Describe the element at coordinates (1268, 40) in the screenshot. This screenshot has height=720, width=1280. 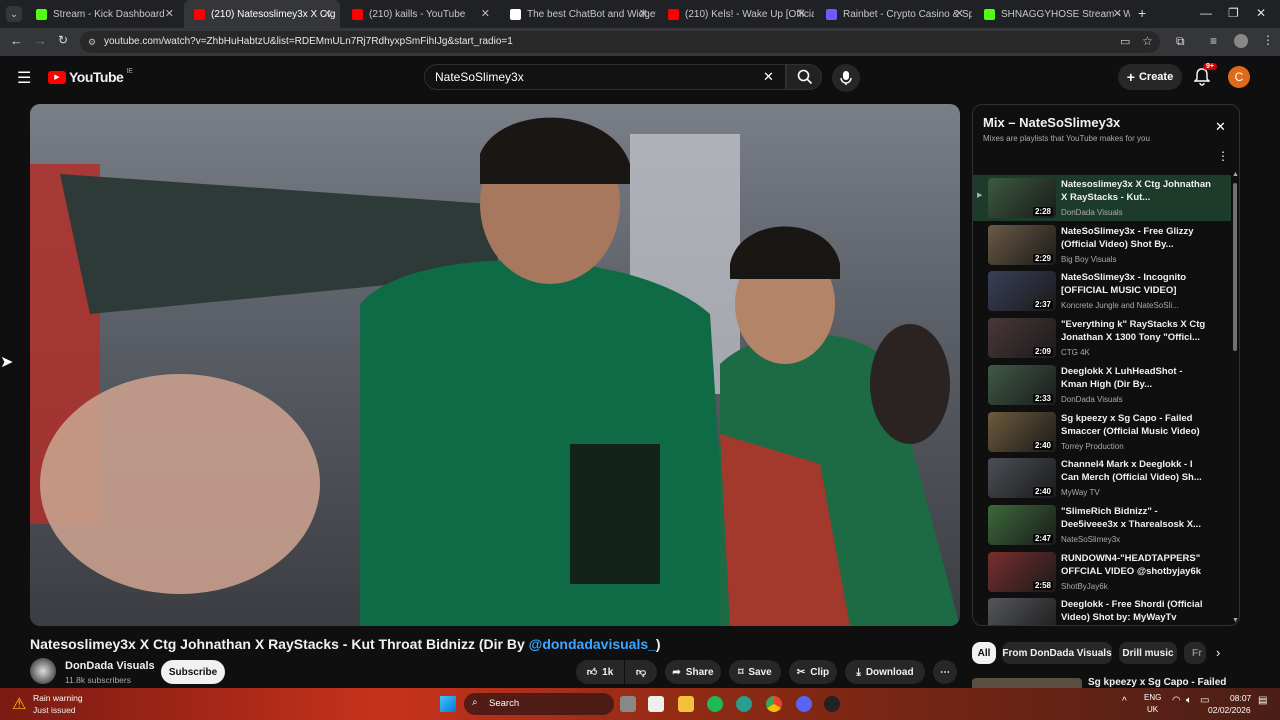
I see `browser-menu-icon: ⋮` at that location.